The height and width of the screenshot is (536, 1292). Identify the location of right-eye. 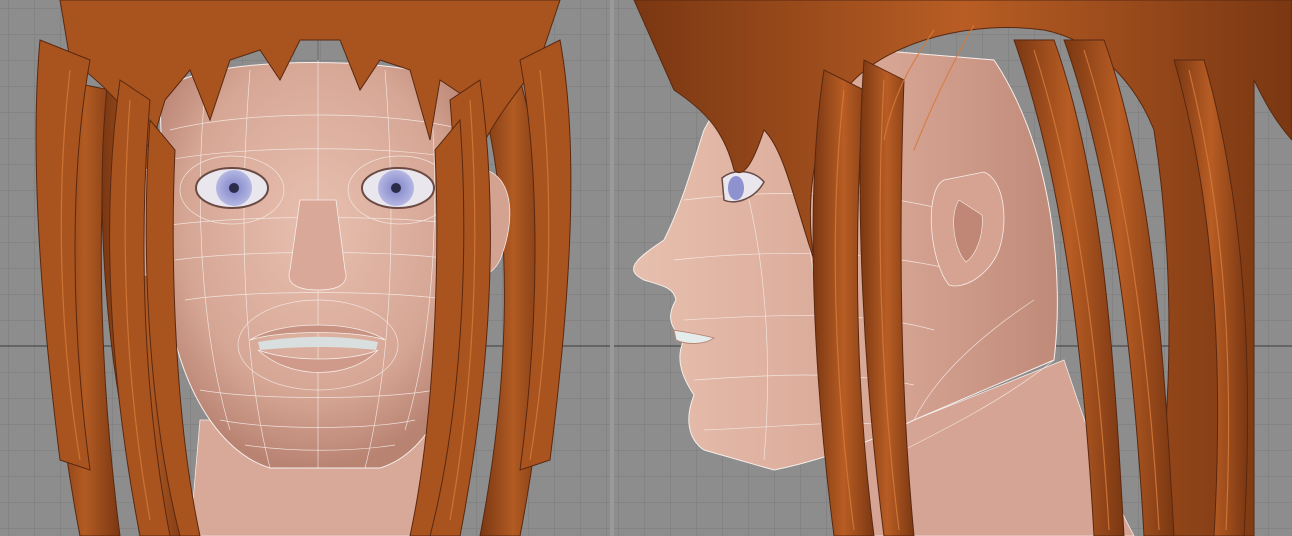
(398, 188).